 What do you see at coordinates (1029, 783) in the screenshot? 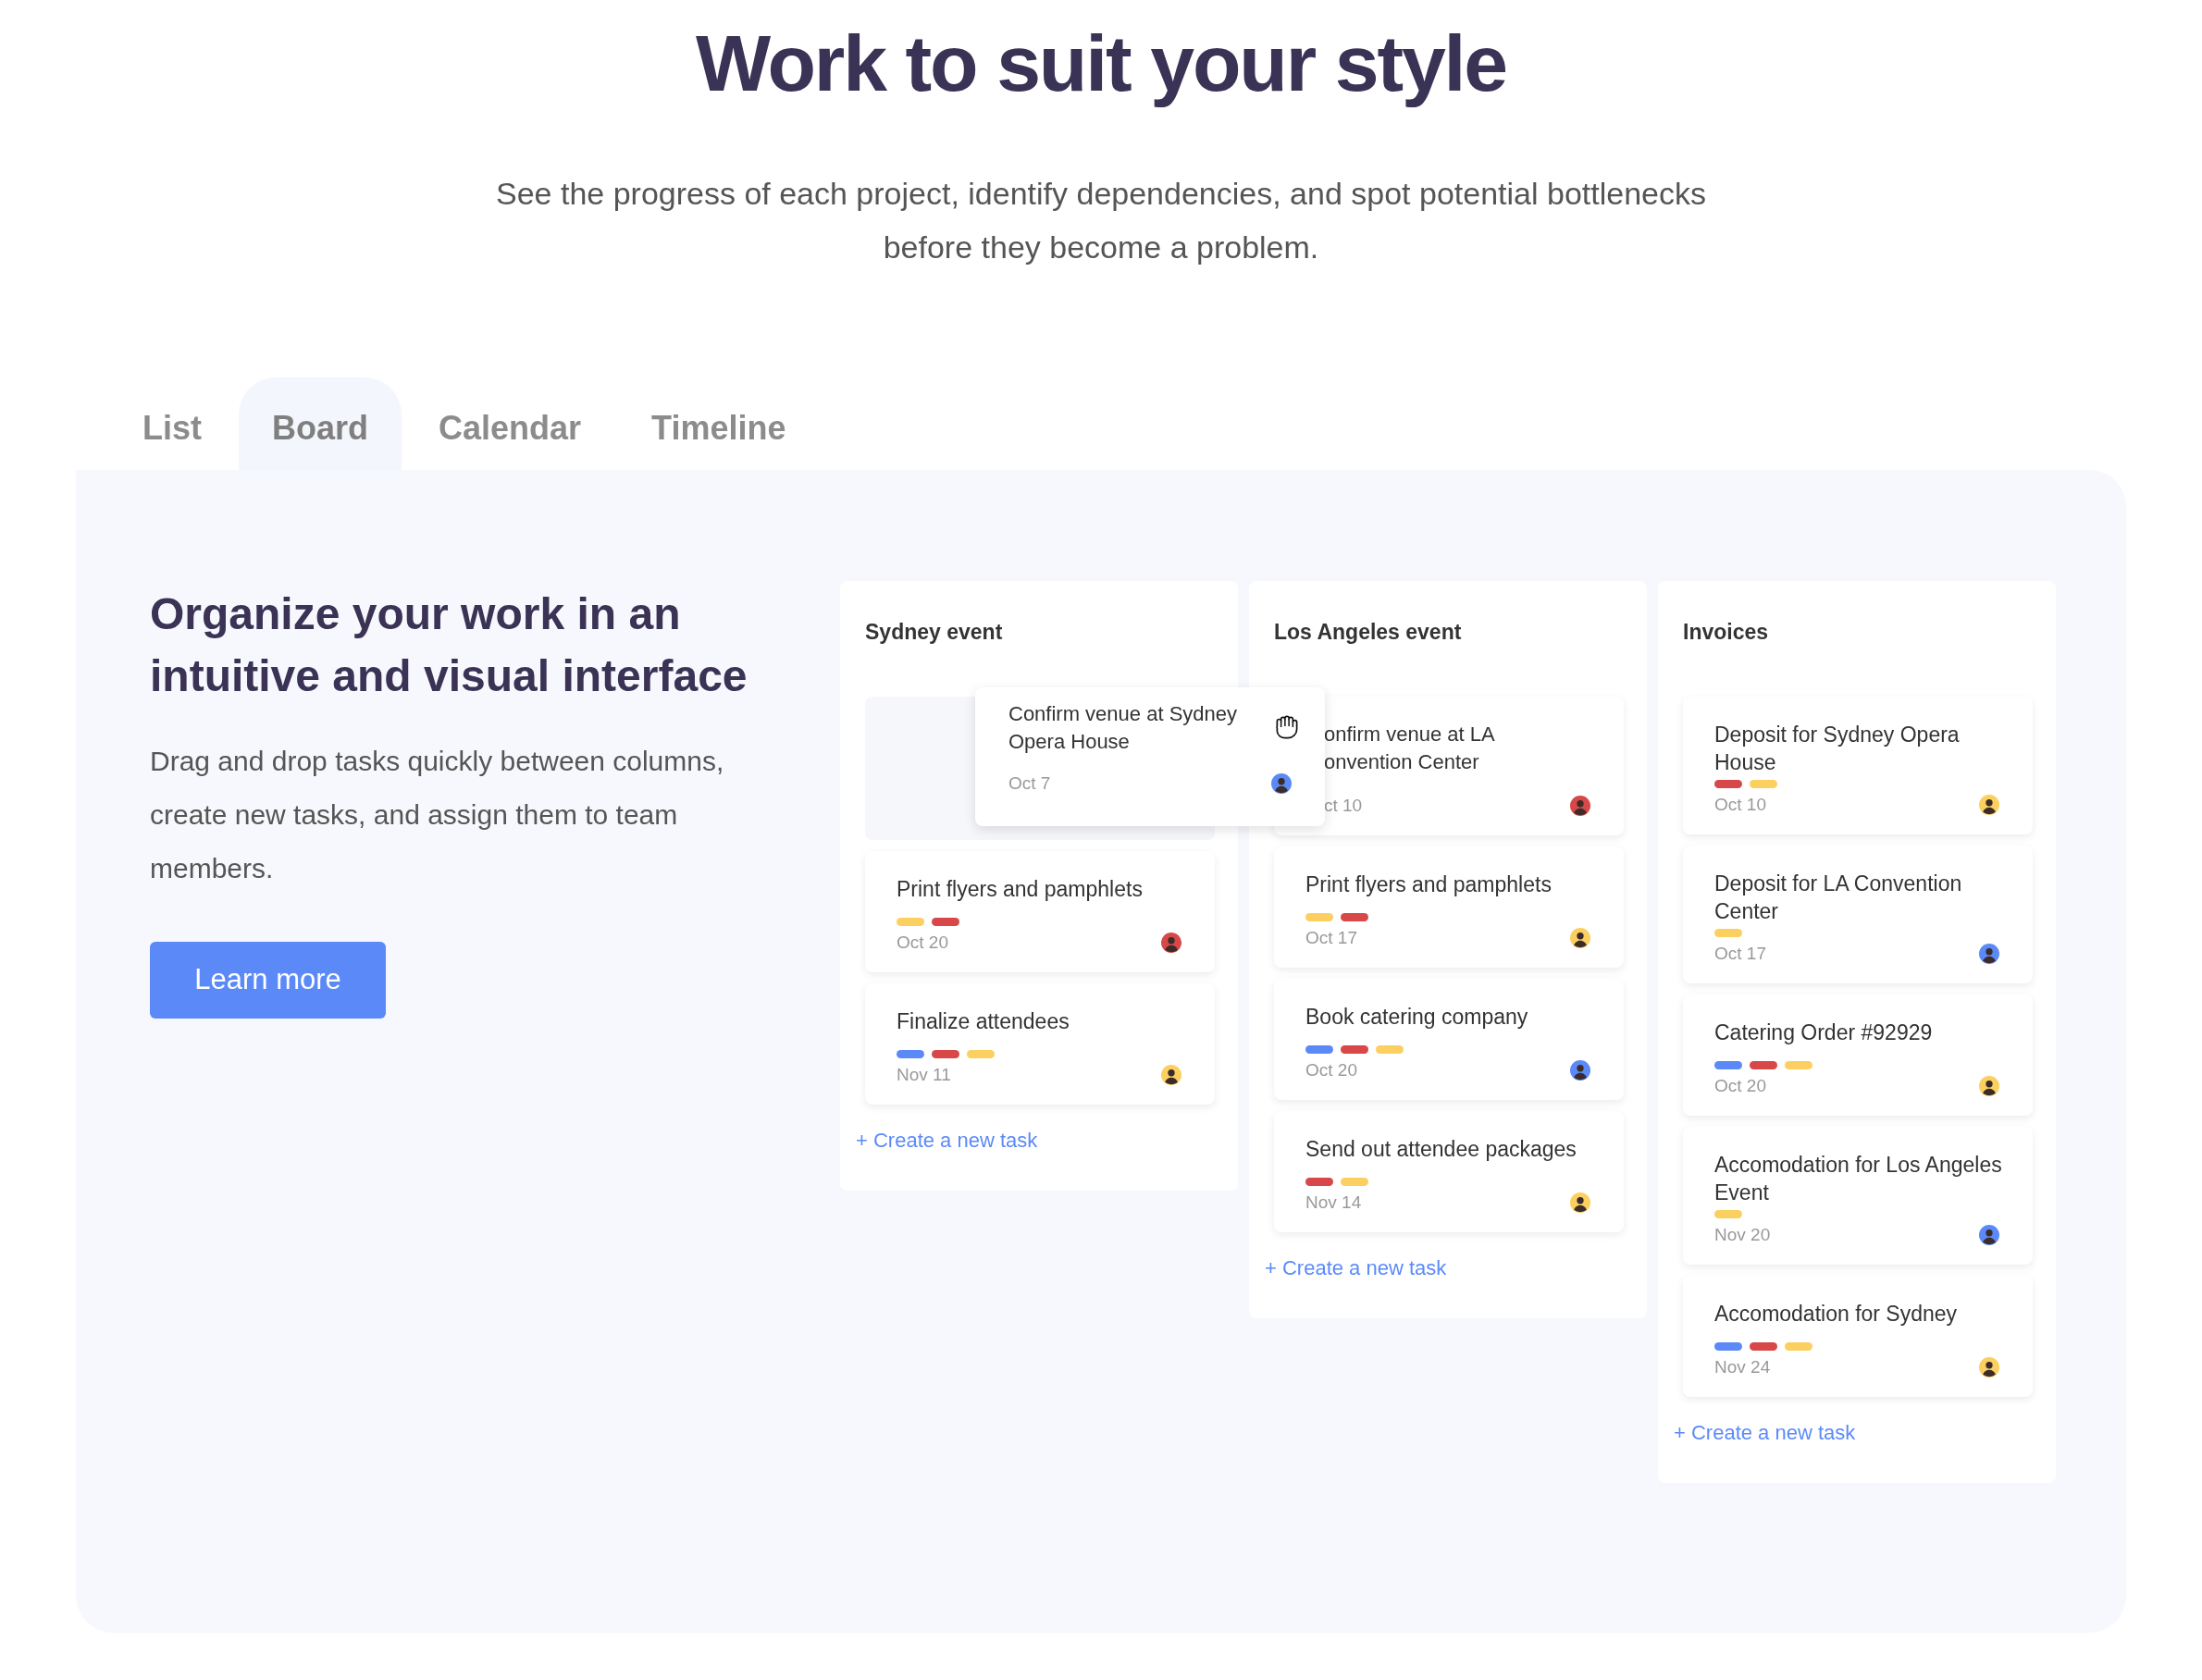
I see `due-date: Oct 7` at bounding box center [1029, 783].